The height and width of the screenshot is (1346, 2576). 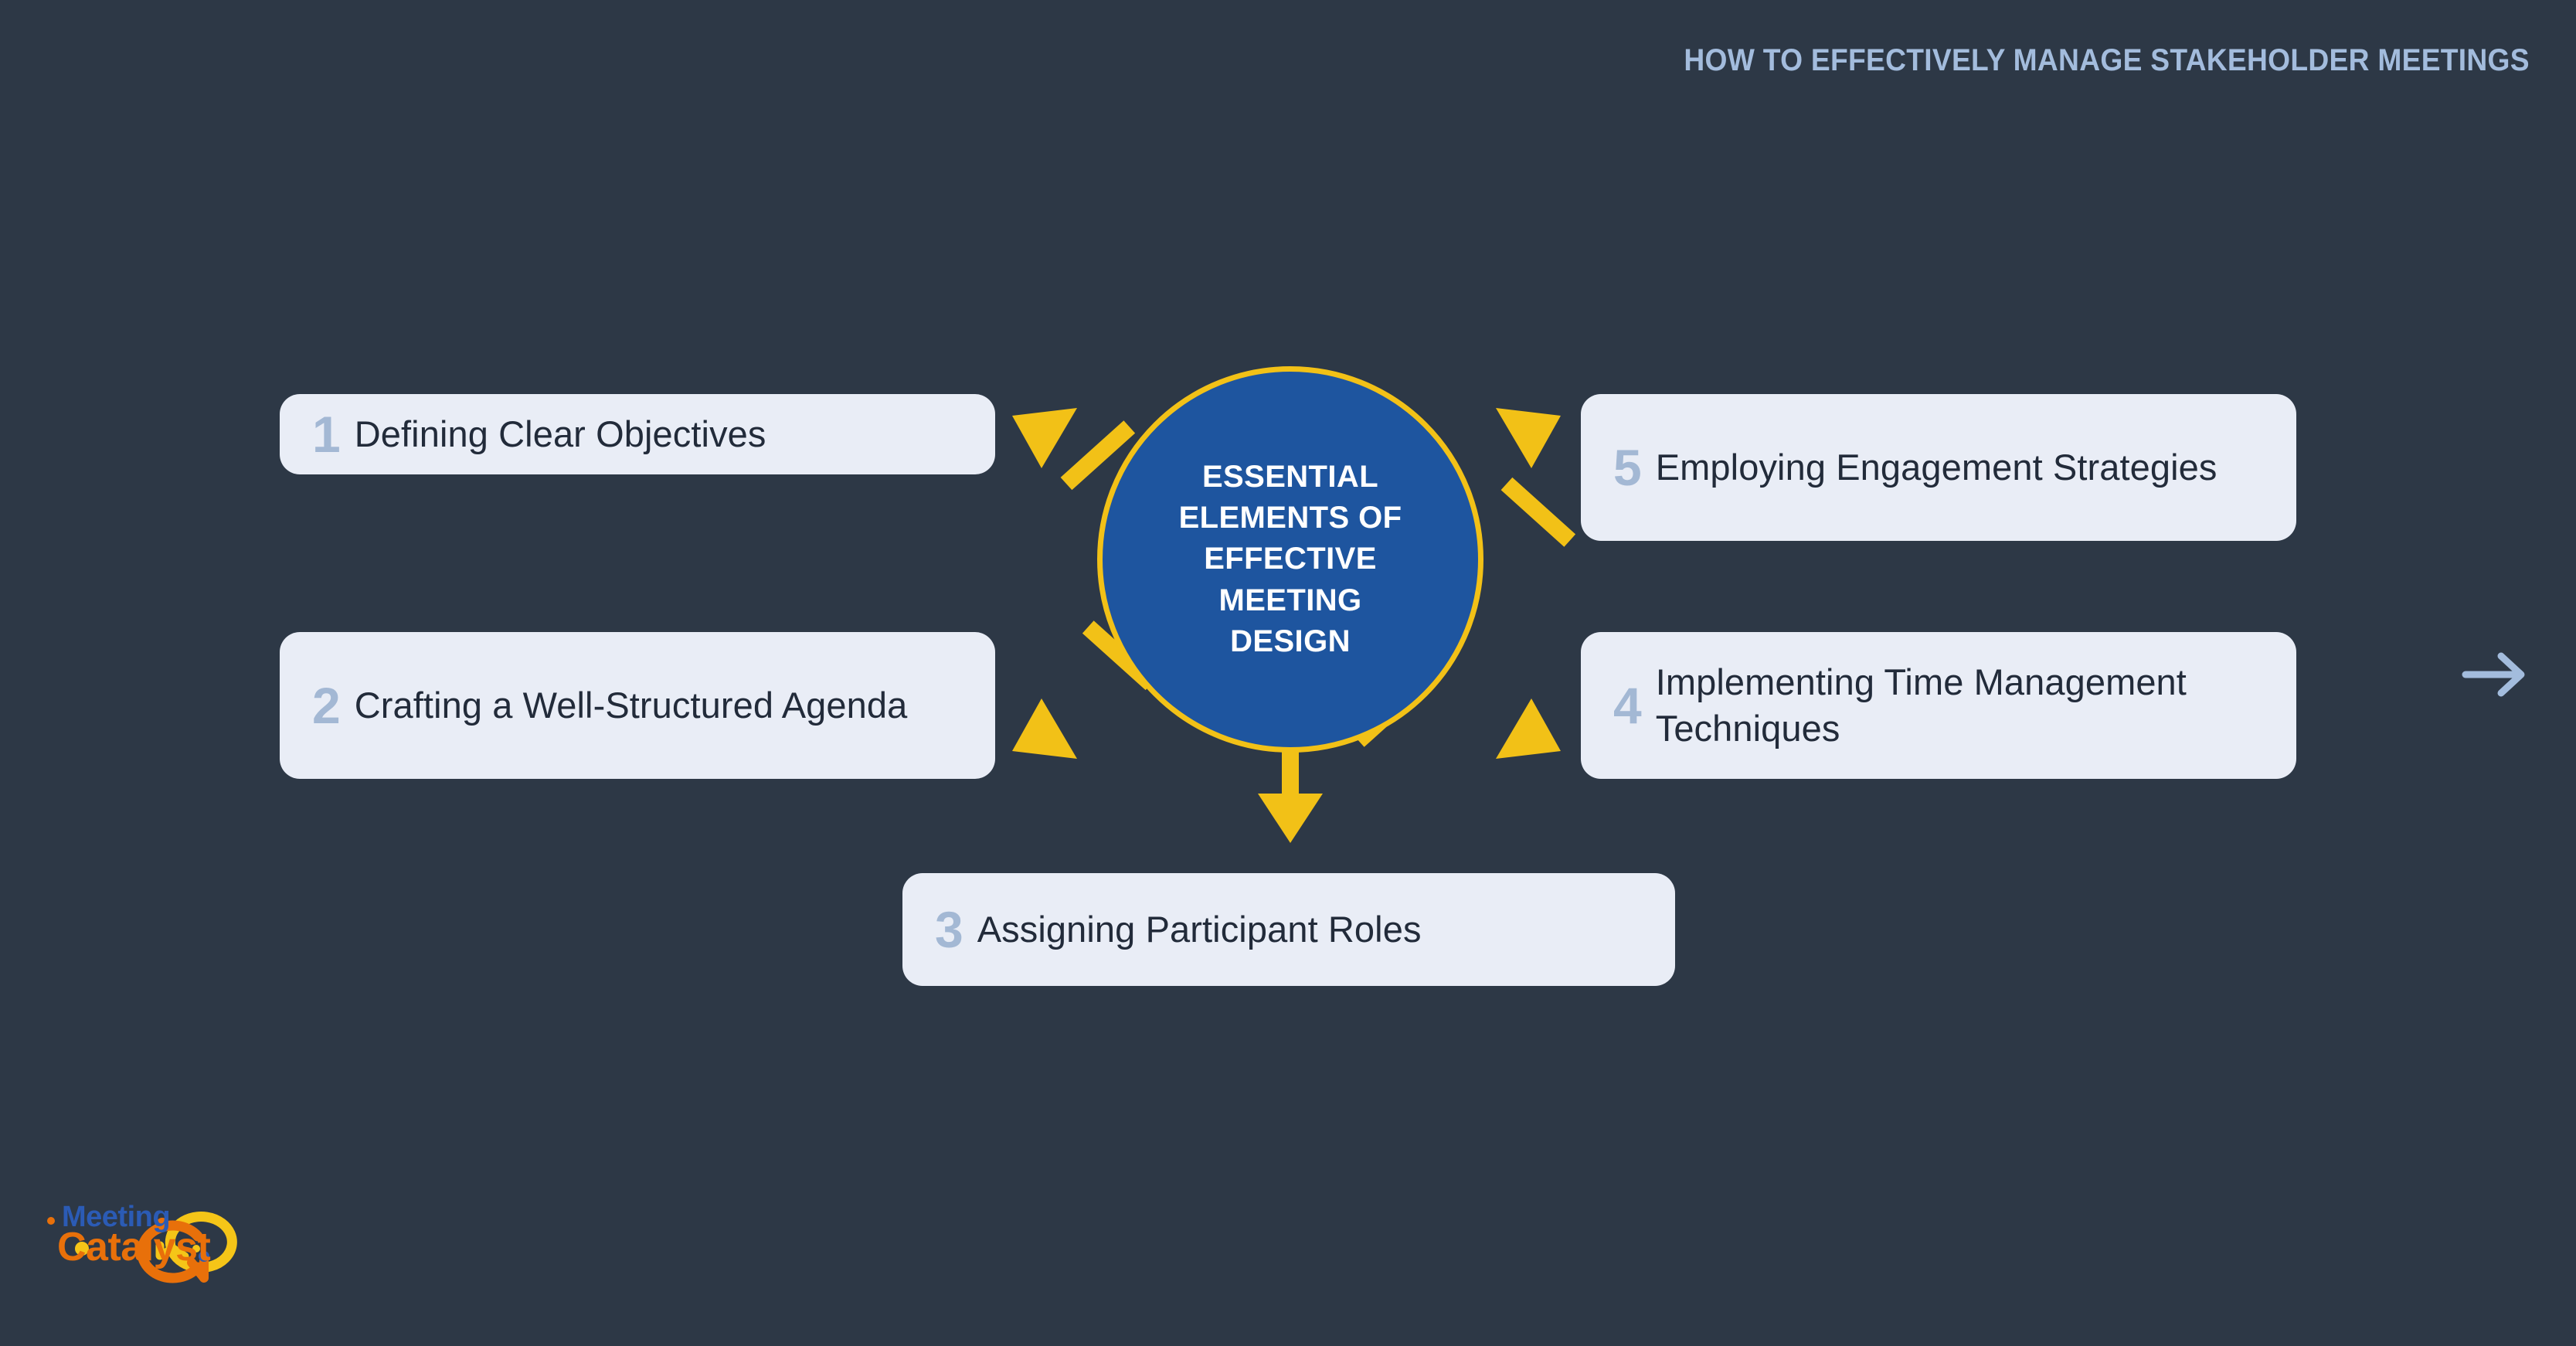 I want to click on element-card-4-label: Implementing Time Management Techniques, so click(x=1921, y=705).